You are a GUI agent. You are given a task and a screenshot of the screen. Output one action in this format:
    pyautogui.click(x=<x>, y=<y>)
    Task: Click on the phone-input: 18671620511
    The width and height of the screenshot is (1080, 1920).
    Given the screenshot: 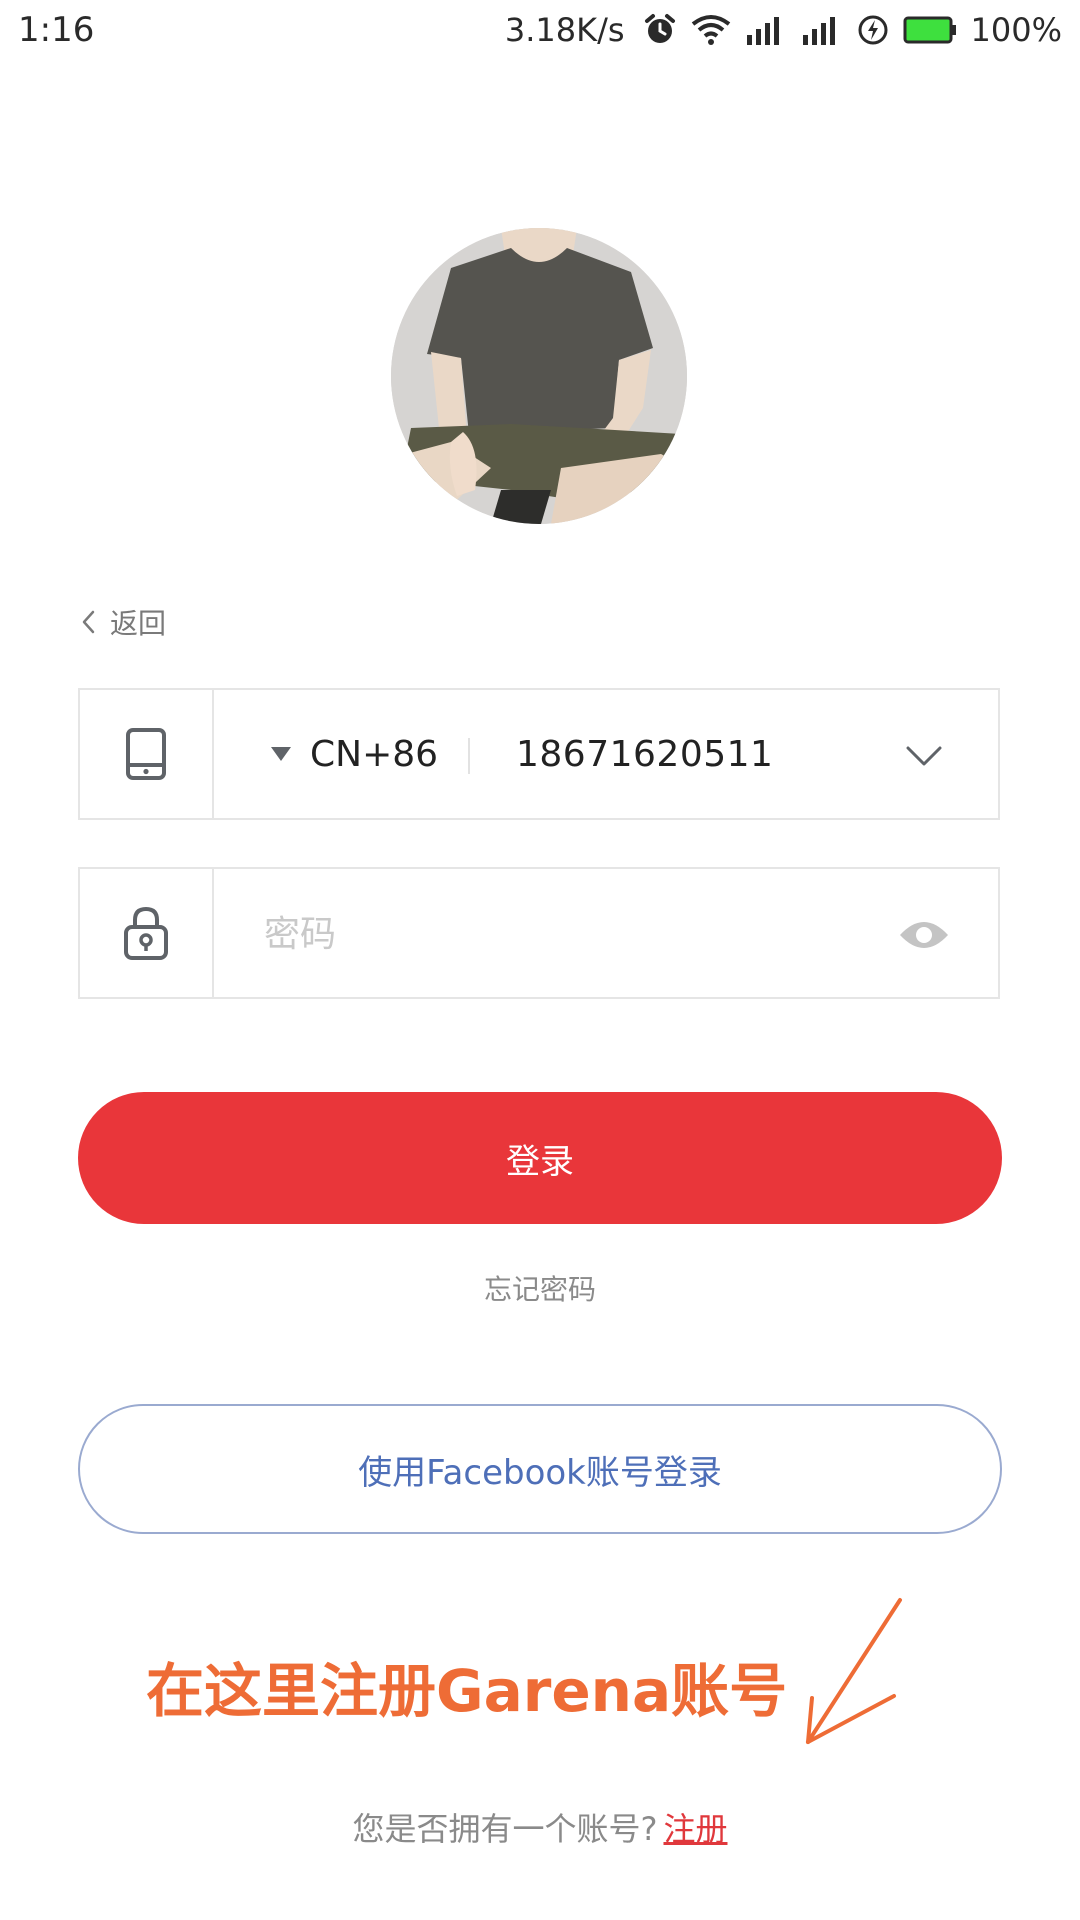 What is the action you would take?
    pyautogui.click(x=644, y=754)
    